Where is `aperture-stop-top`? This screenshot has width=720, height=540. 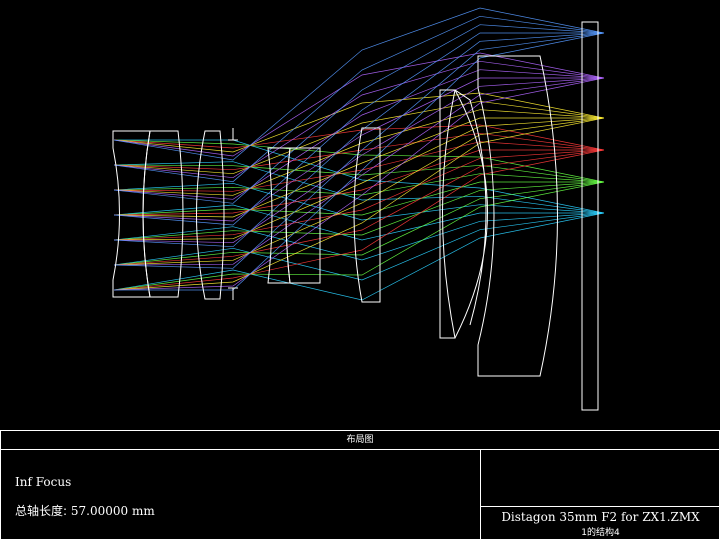
aperture-stop-top is located at coordinates (233, 134).